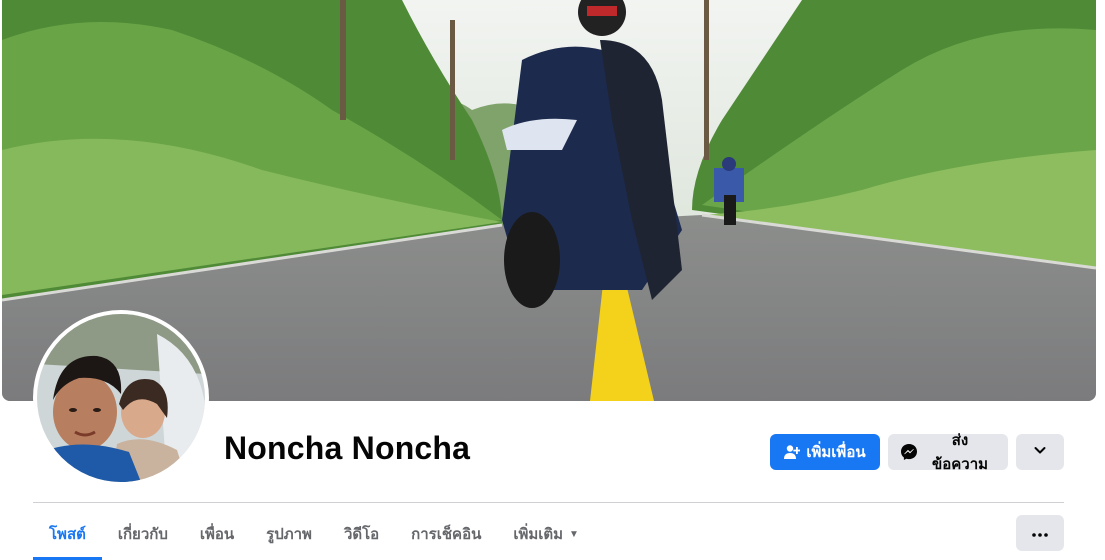 The height and width of the screenshot is (560, 1105). I want to click on tab-label: เพิ่มเติม, so click(538, 534).